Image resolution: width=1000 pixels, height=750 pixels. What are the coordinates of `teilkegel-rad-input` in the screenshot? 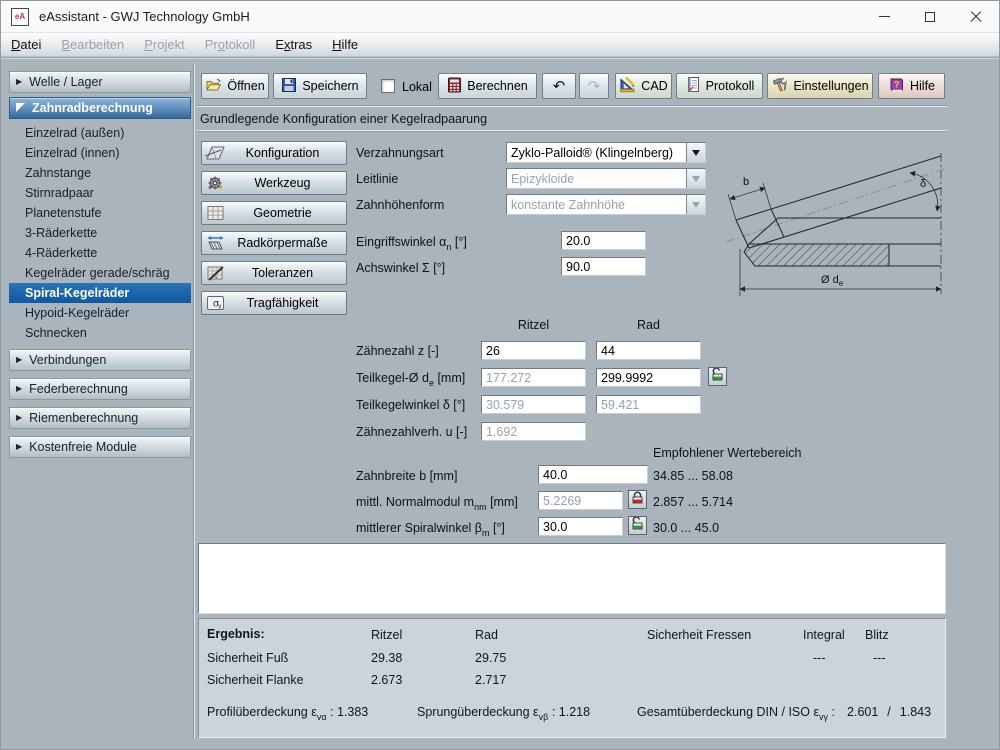 It's located at (648, 377).